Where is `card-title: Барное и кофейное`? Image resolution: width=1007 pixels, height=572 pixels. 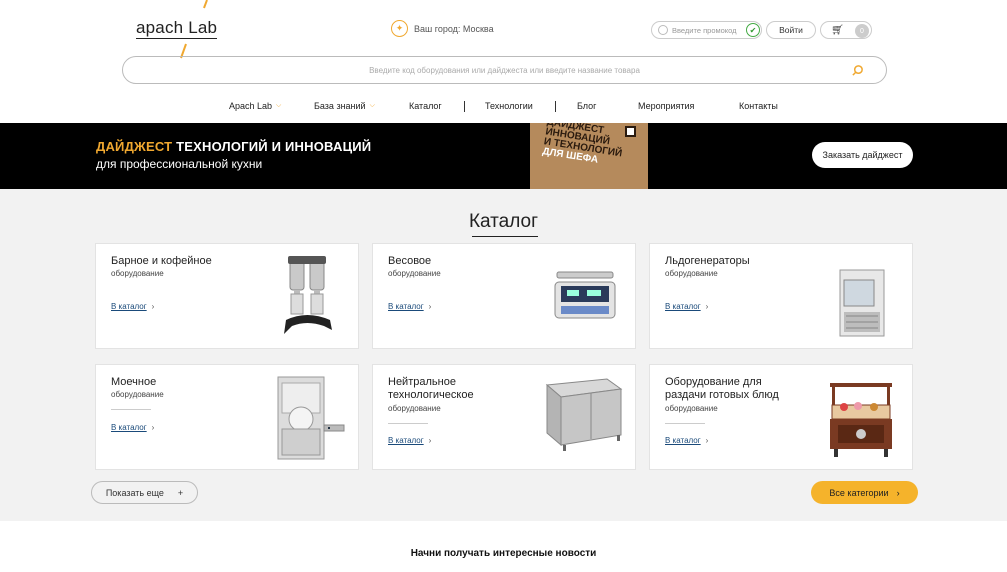
card-title: Барное и кофейное is located at coordinates (161, 261).